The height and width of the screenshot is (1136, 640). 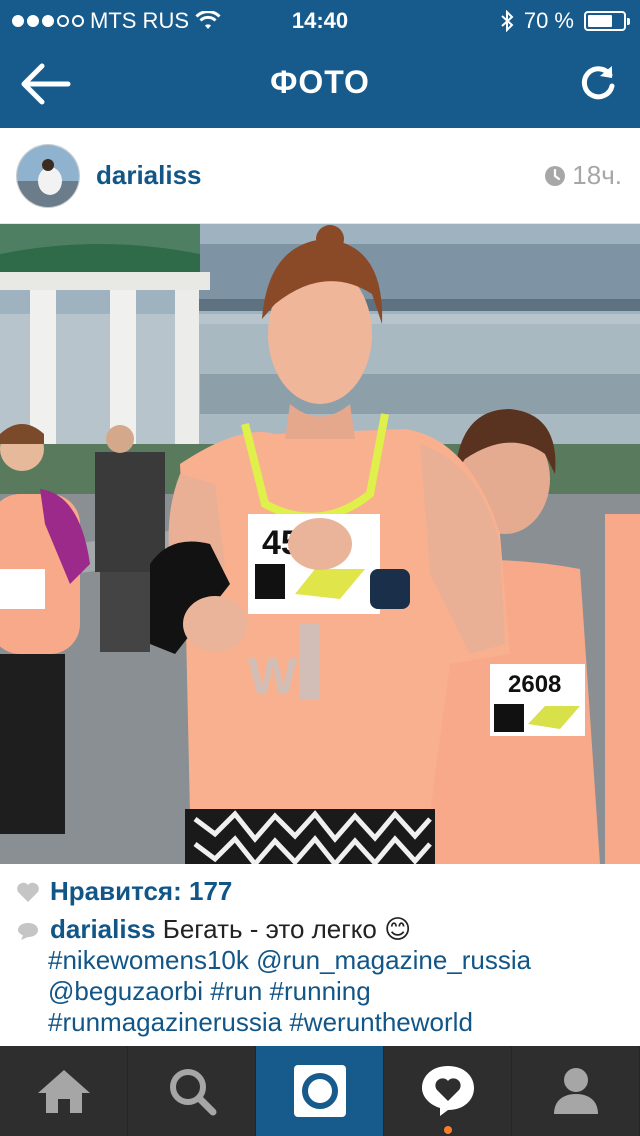 I want to click on hashtags-line-3: #runmagazinerussia #werunthe­world, so click(x=321, y=1022).